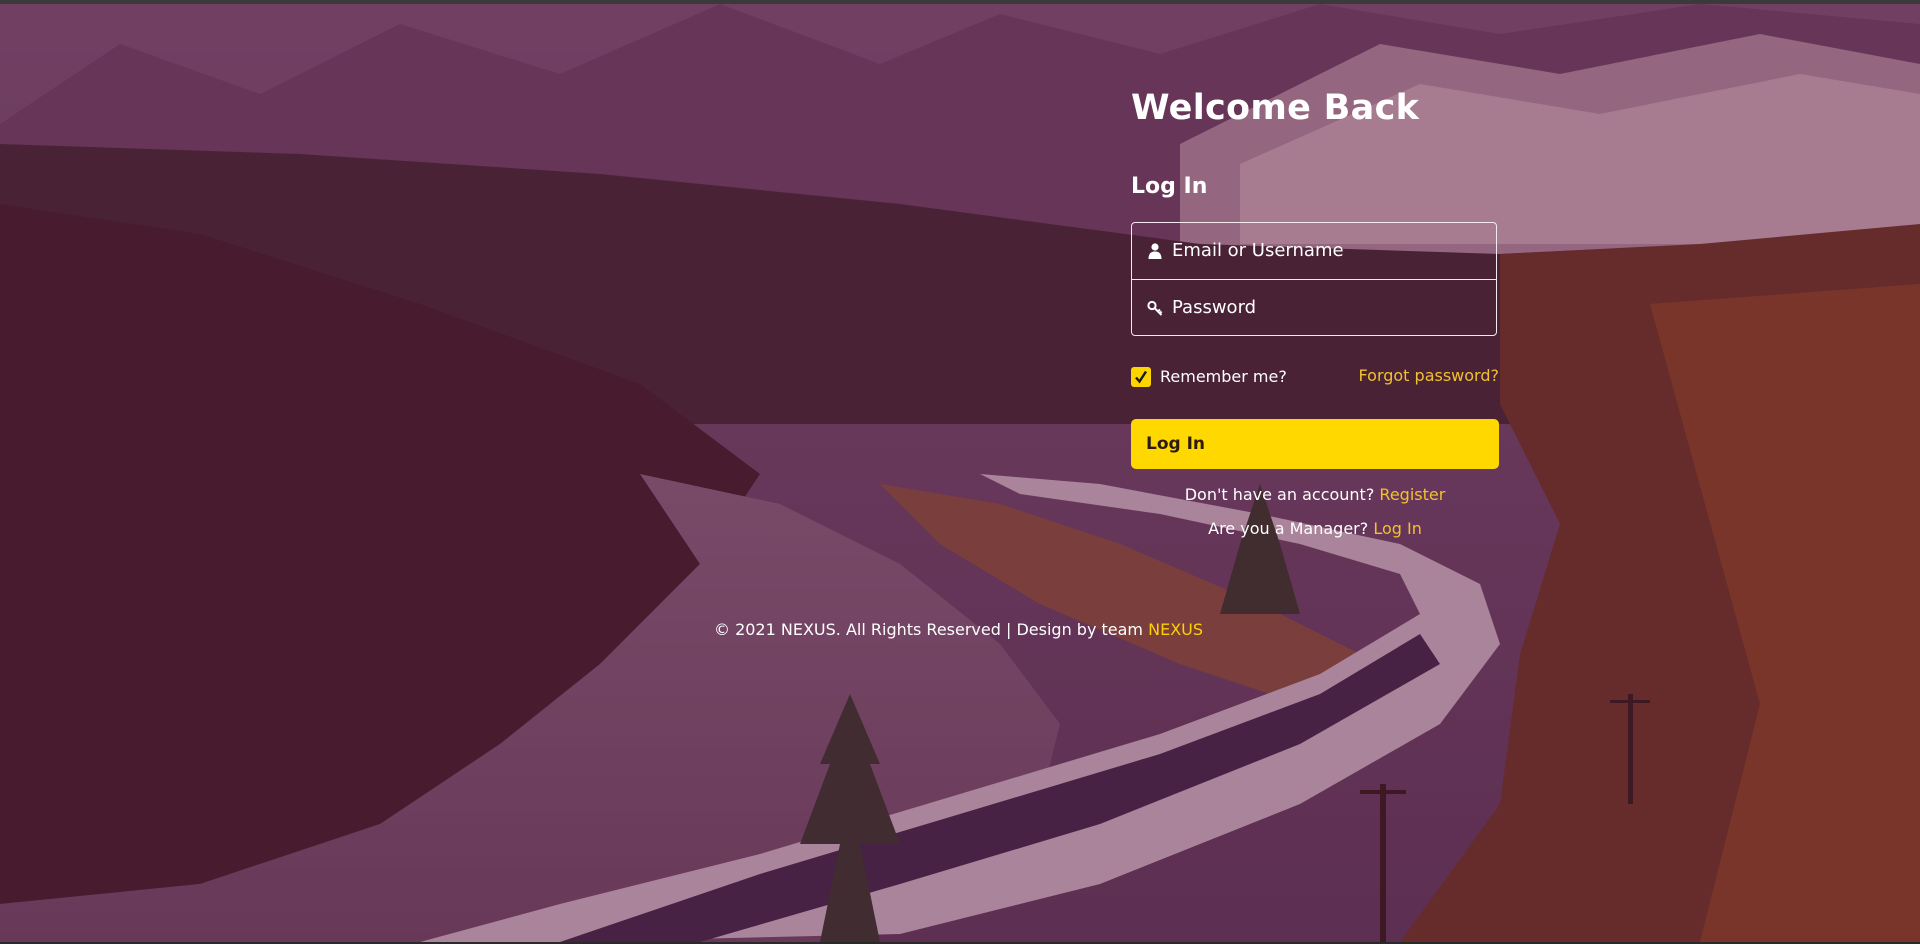  Describe the element at coordinates (1315, 444) in the screenshot. I see `login-button: Log In` at that location.